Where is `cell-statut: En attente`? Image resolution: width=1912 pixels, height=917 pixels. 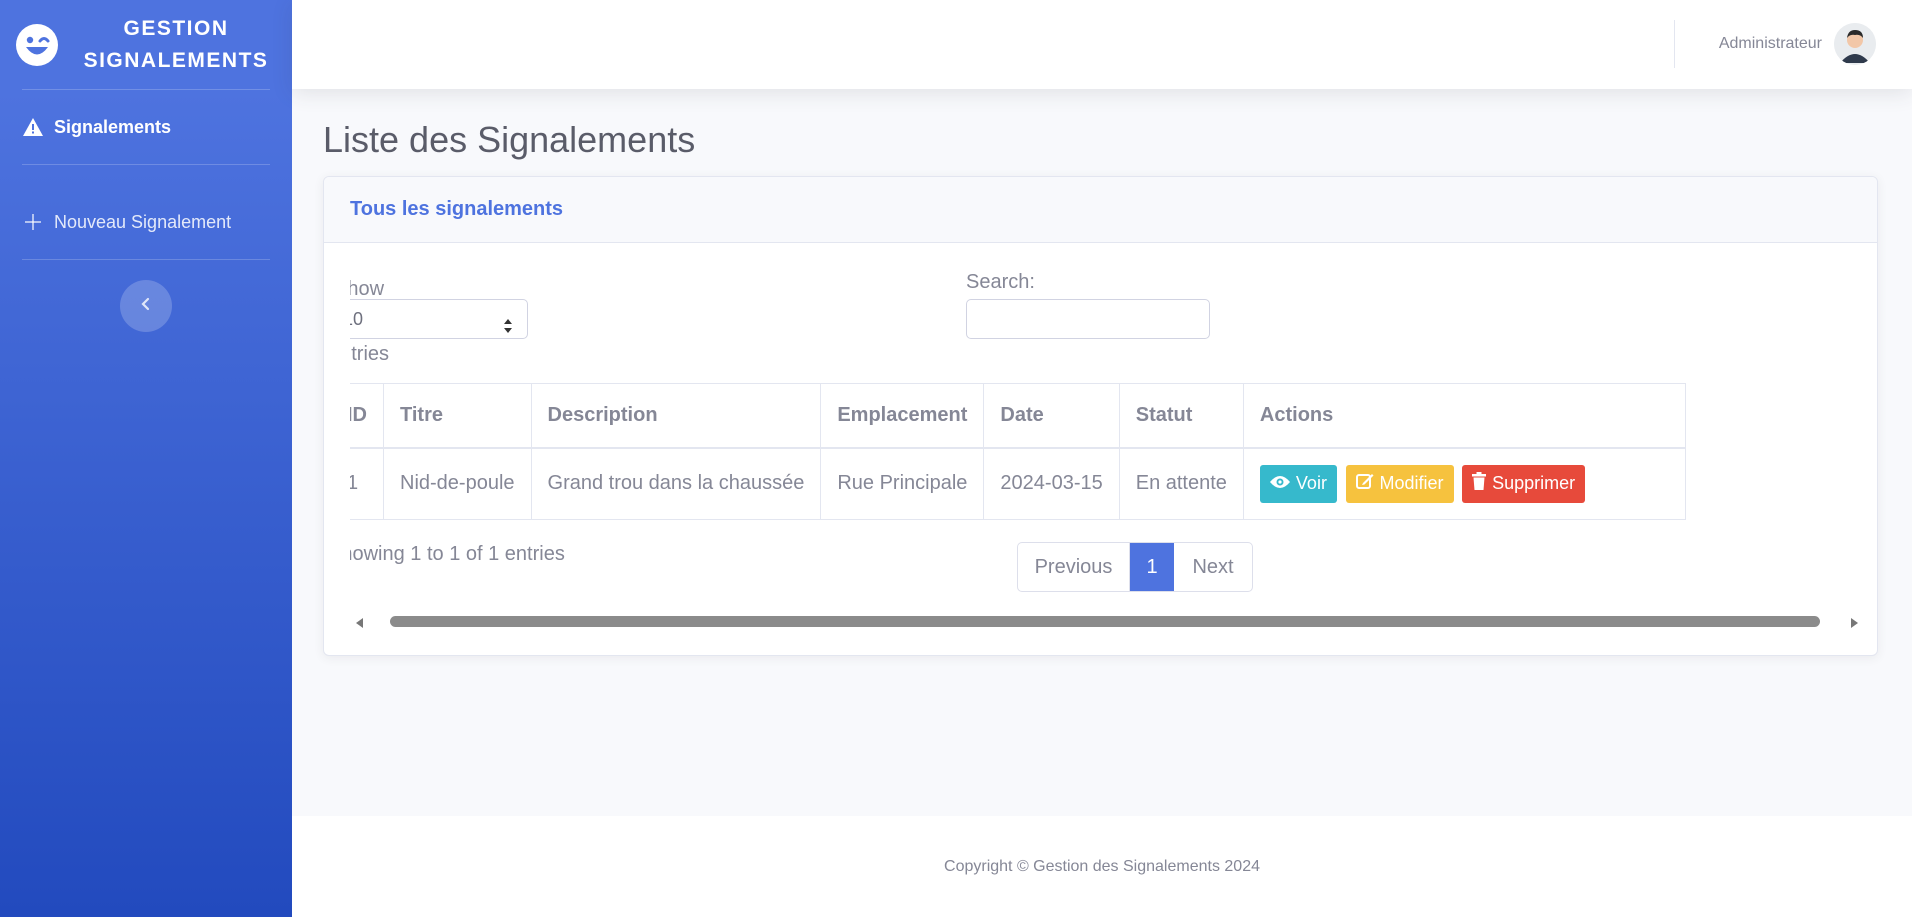 cell-statut: En attente is located at coordinates (1181, 483).